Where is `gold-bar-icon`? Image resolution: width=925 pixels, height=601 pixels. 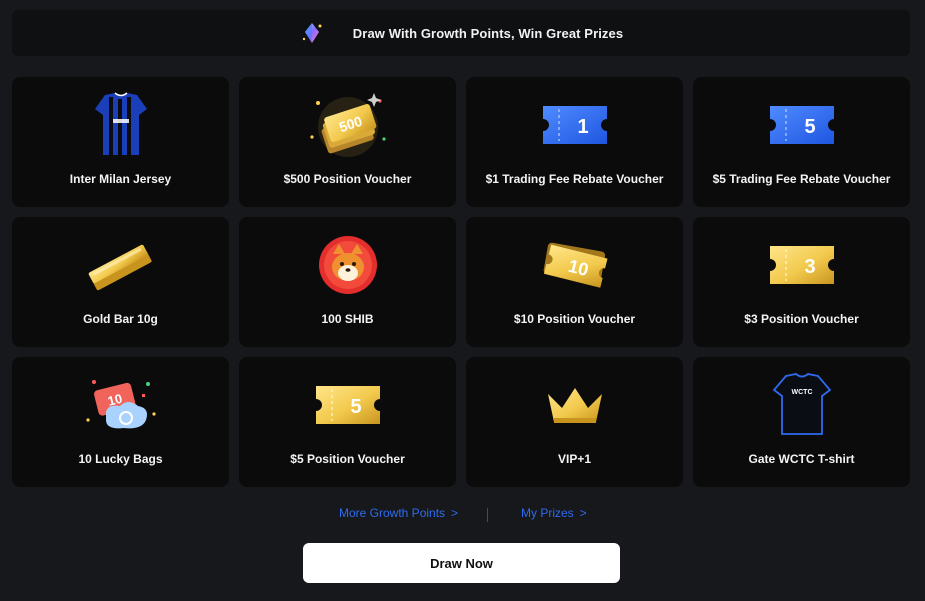 gold-bar-icon is located at coordinates (121, 265).